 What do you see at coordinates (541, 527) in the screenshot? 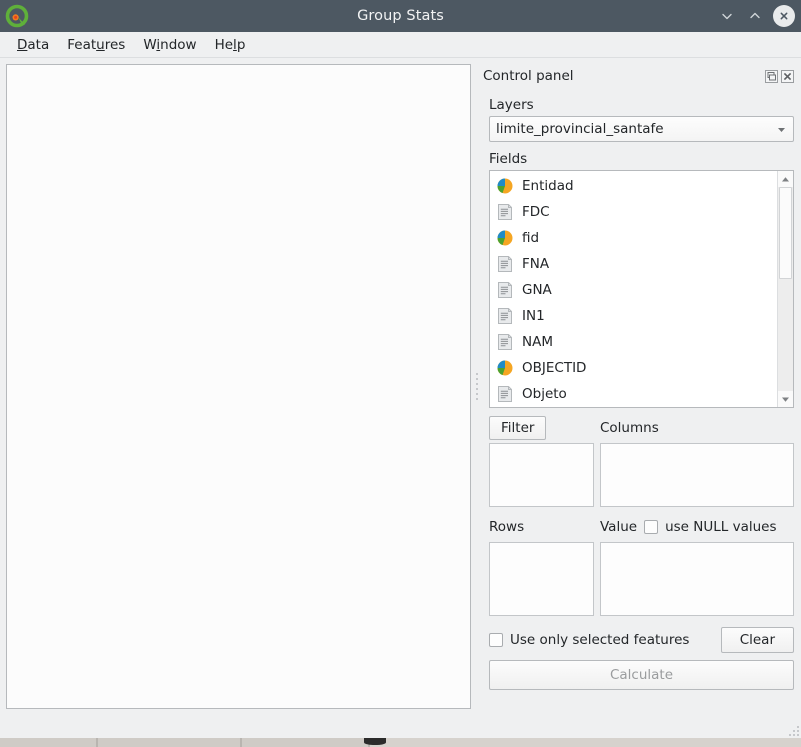
I see `rows-label-wrap: Rows` at bounding box center [541, 527].